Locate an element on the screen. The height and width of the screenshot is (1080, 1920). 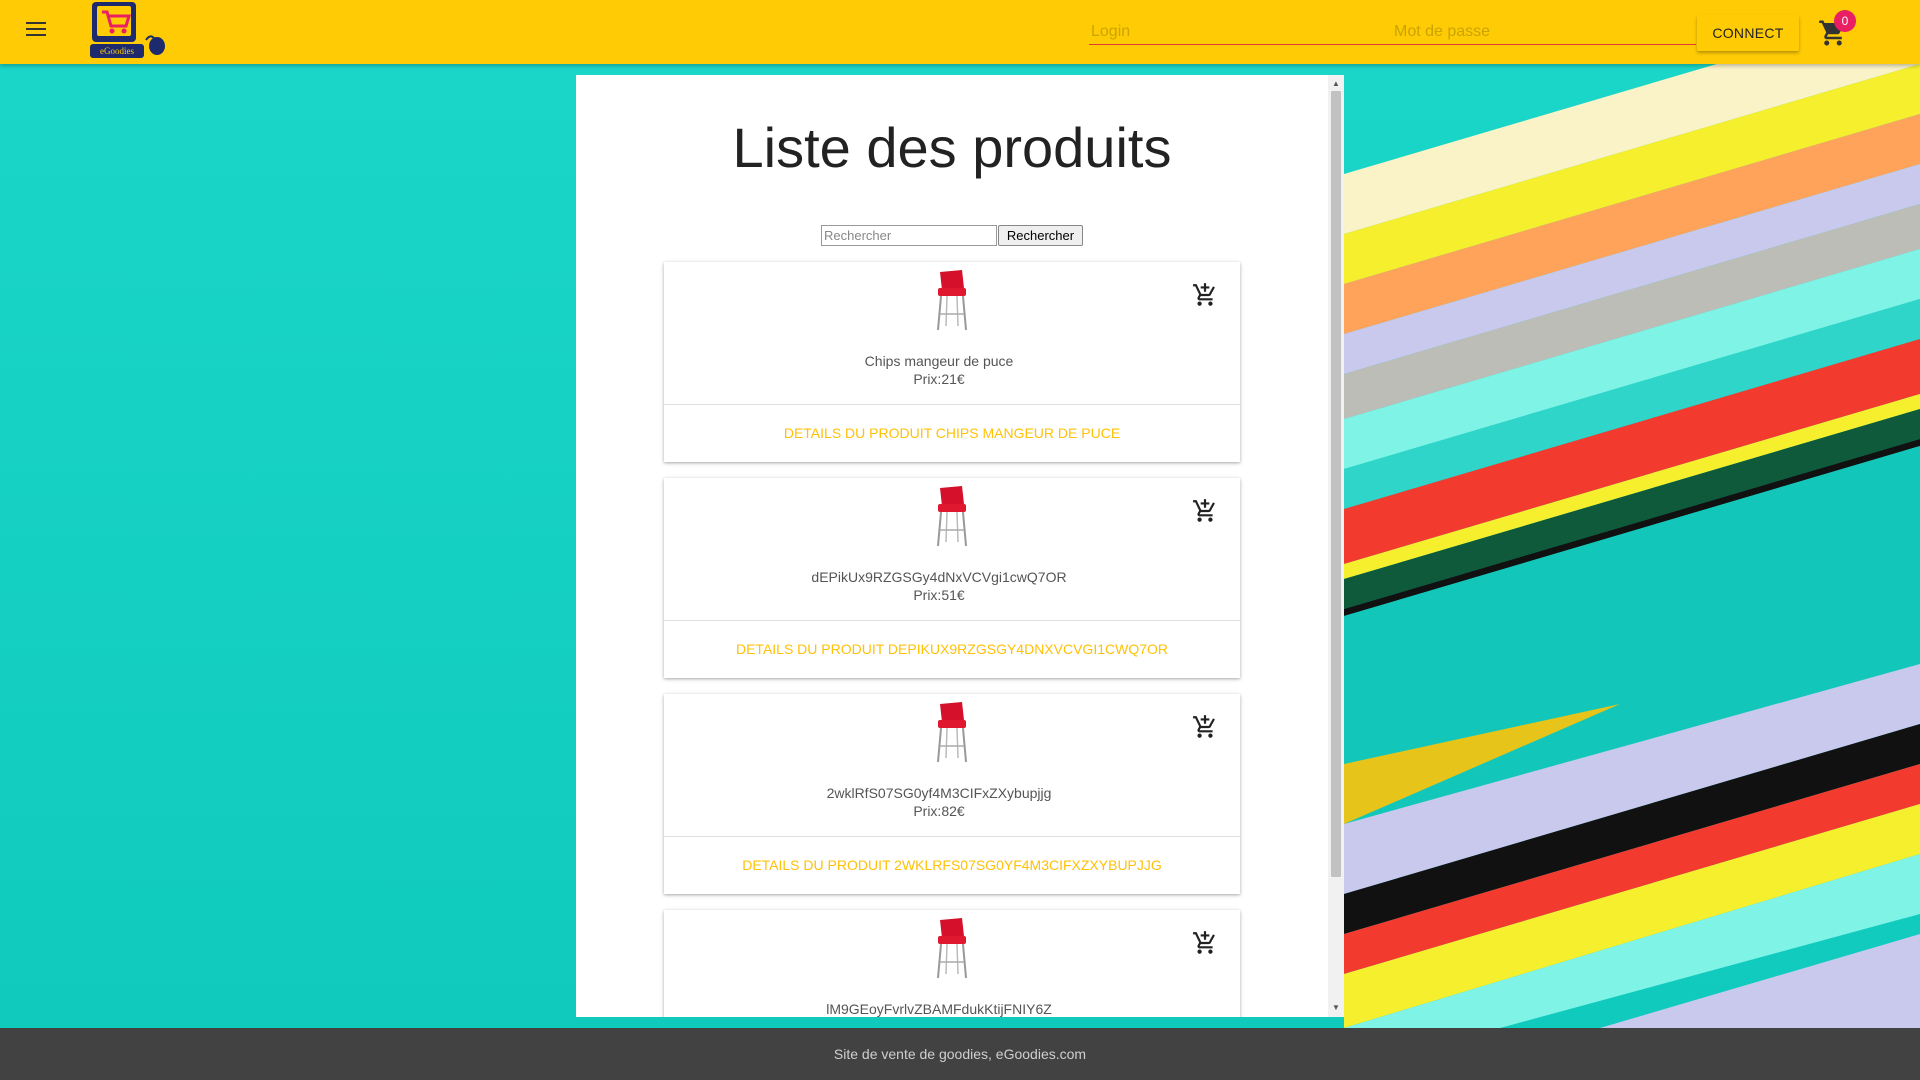
product-name: 2wklRfS07SG0yf4M3CIFxZXybupjjg is located at coordinates (939, 793).